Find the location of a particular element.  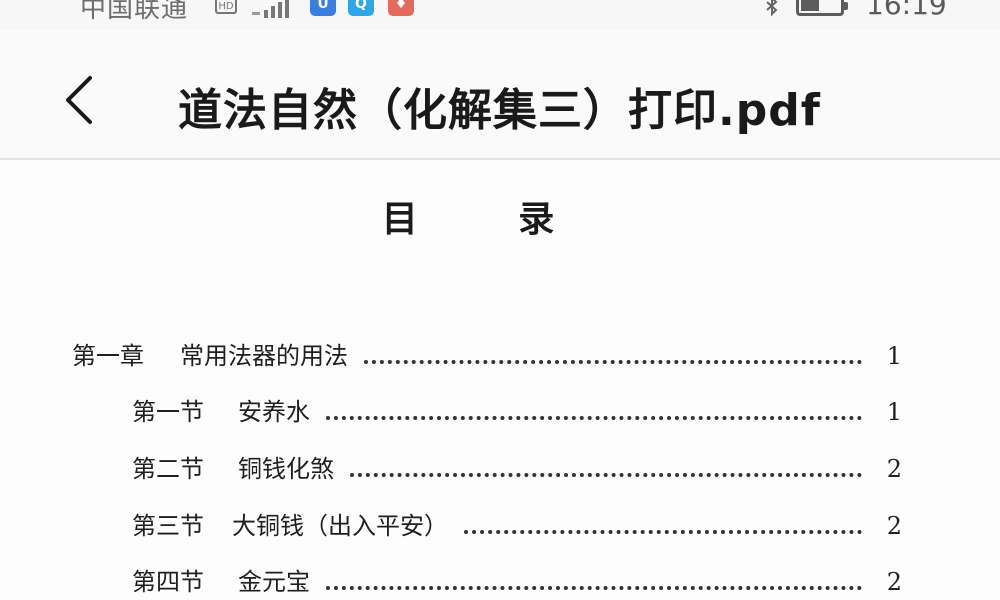

signal-bars-icon is located at coordinates (270, 9).